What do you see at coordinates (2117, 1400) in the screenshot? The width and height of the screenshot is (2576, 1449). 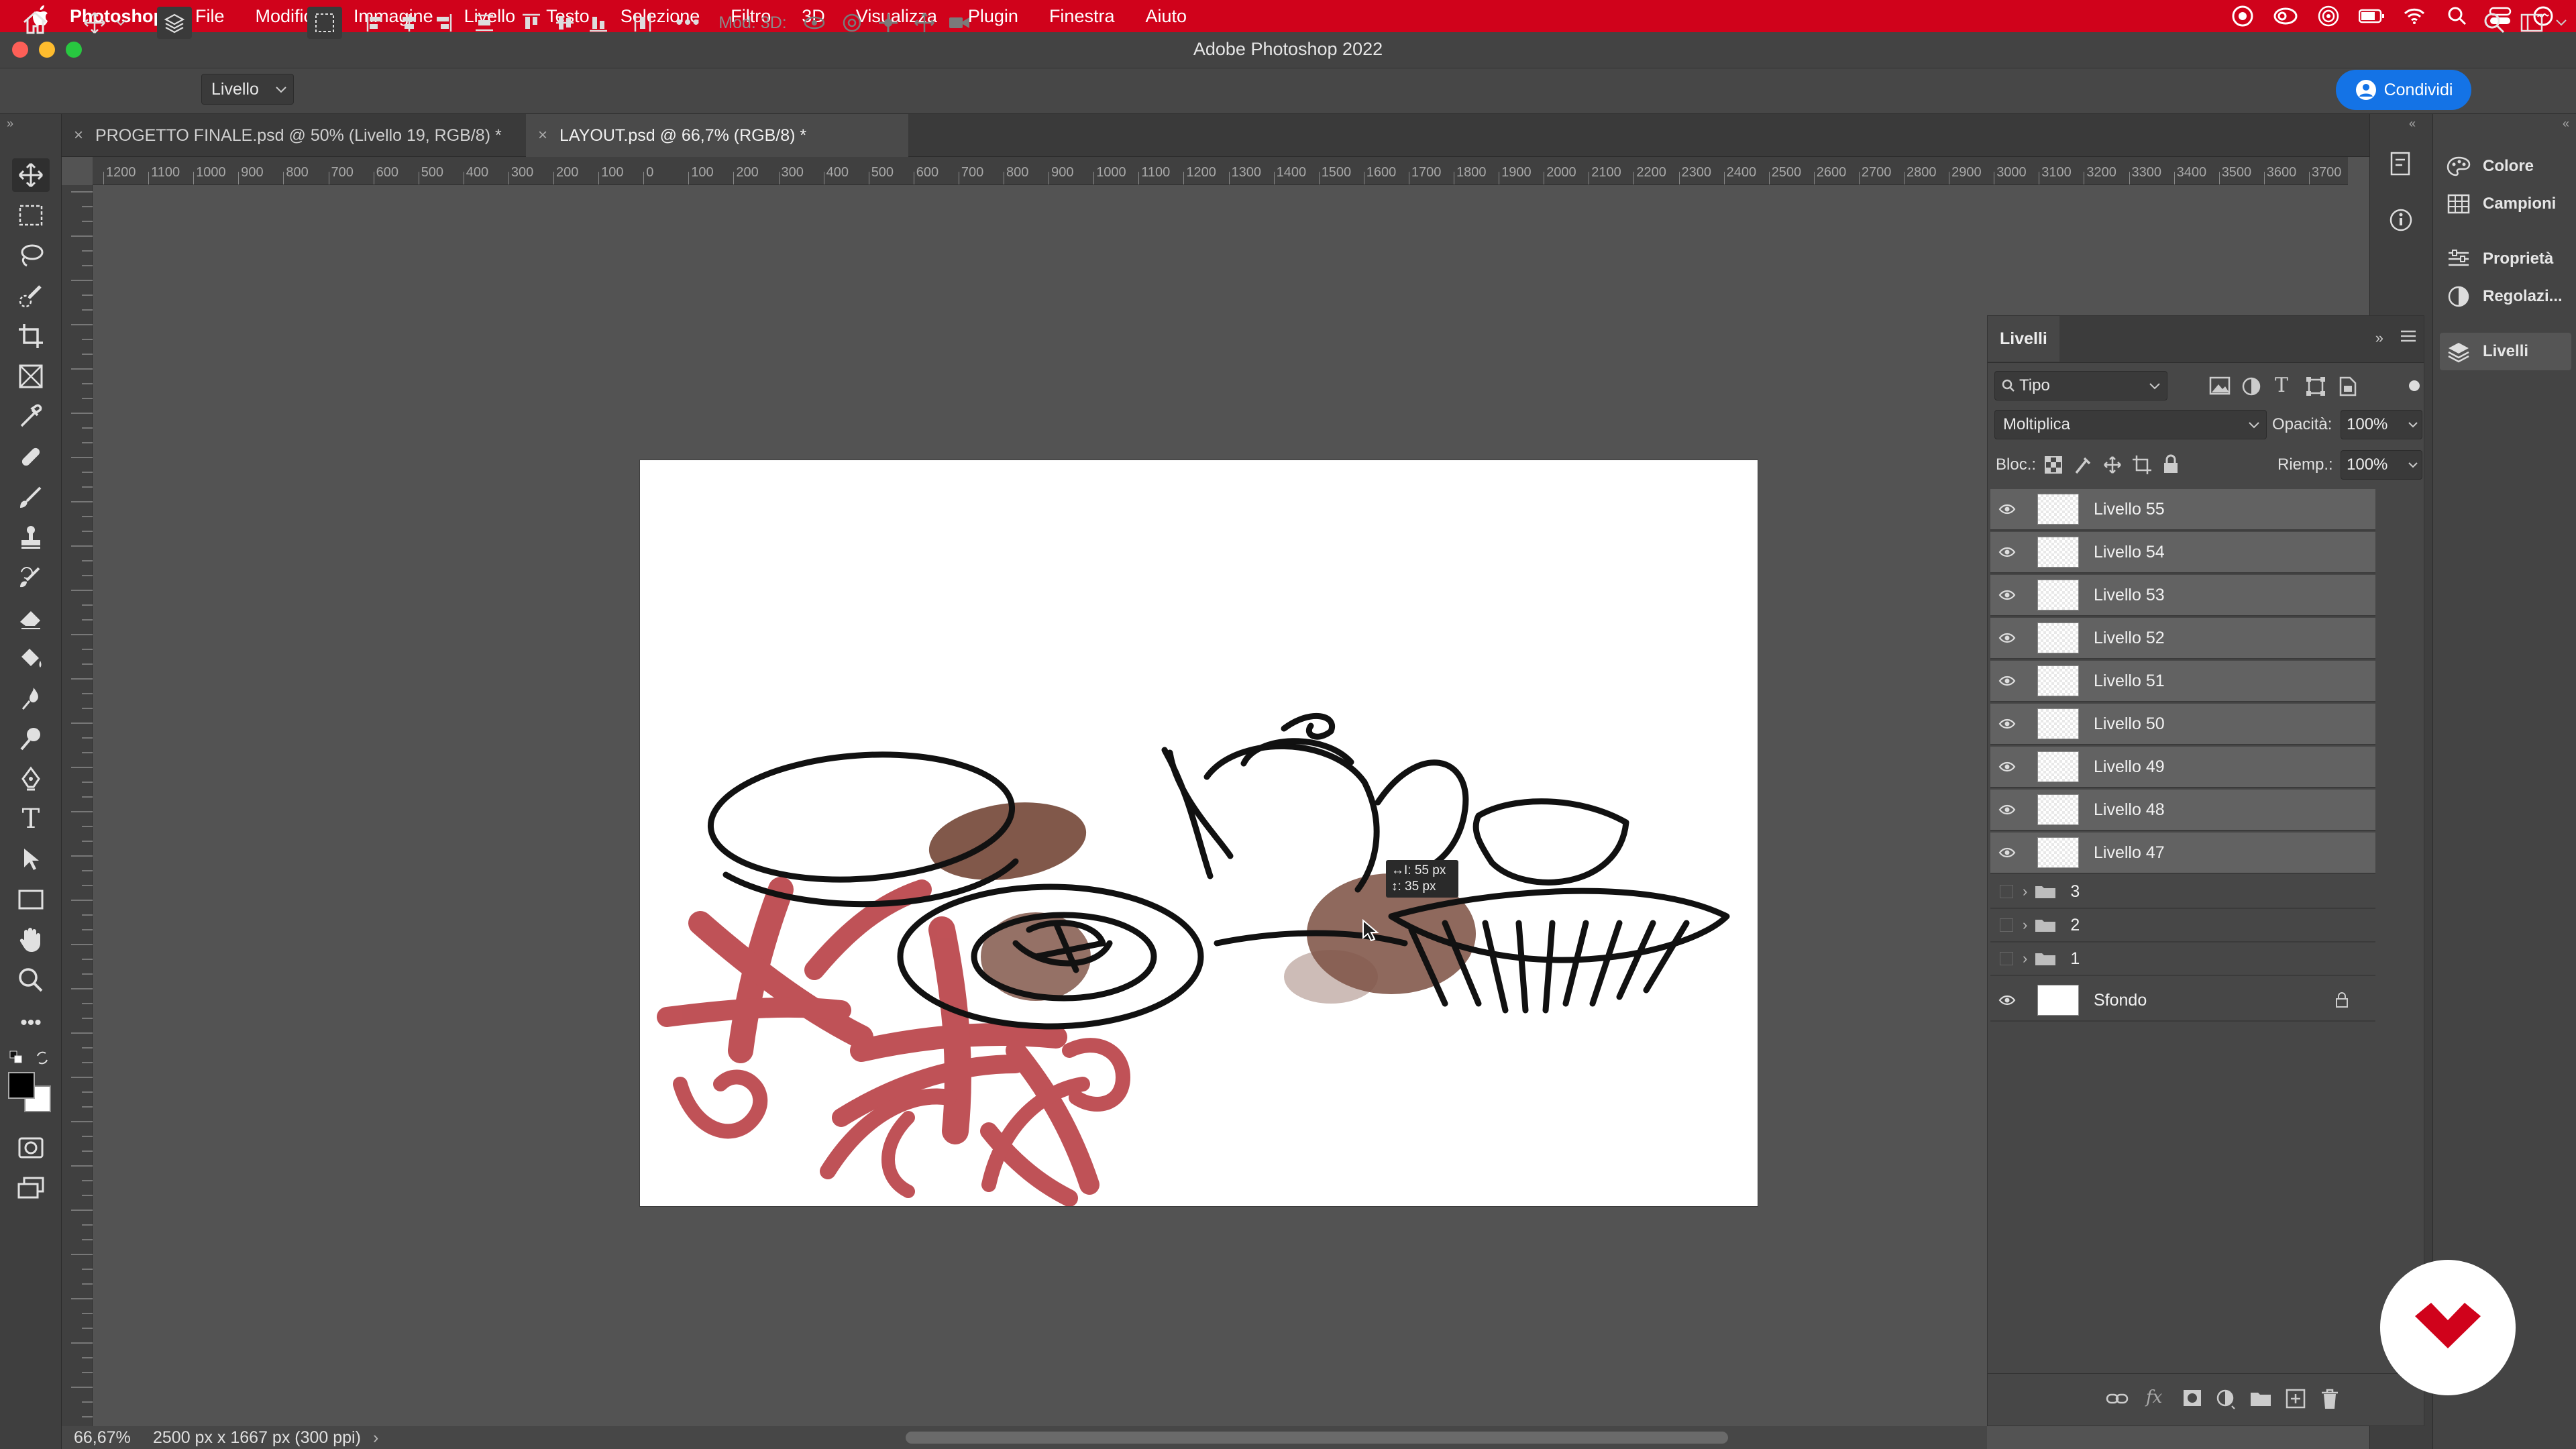 I see `link-layers-icon` at bounding box center [2117, 1400].